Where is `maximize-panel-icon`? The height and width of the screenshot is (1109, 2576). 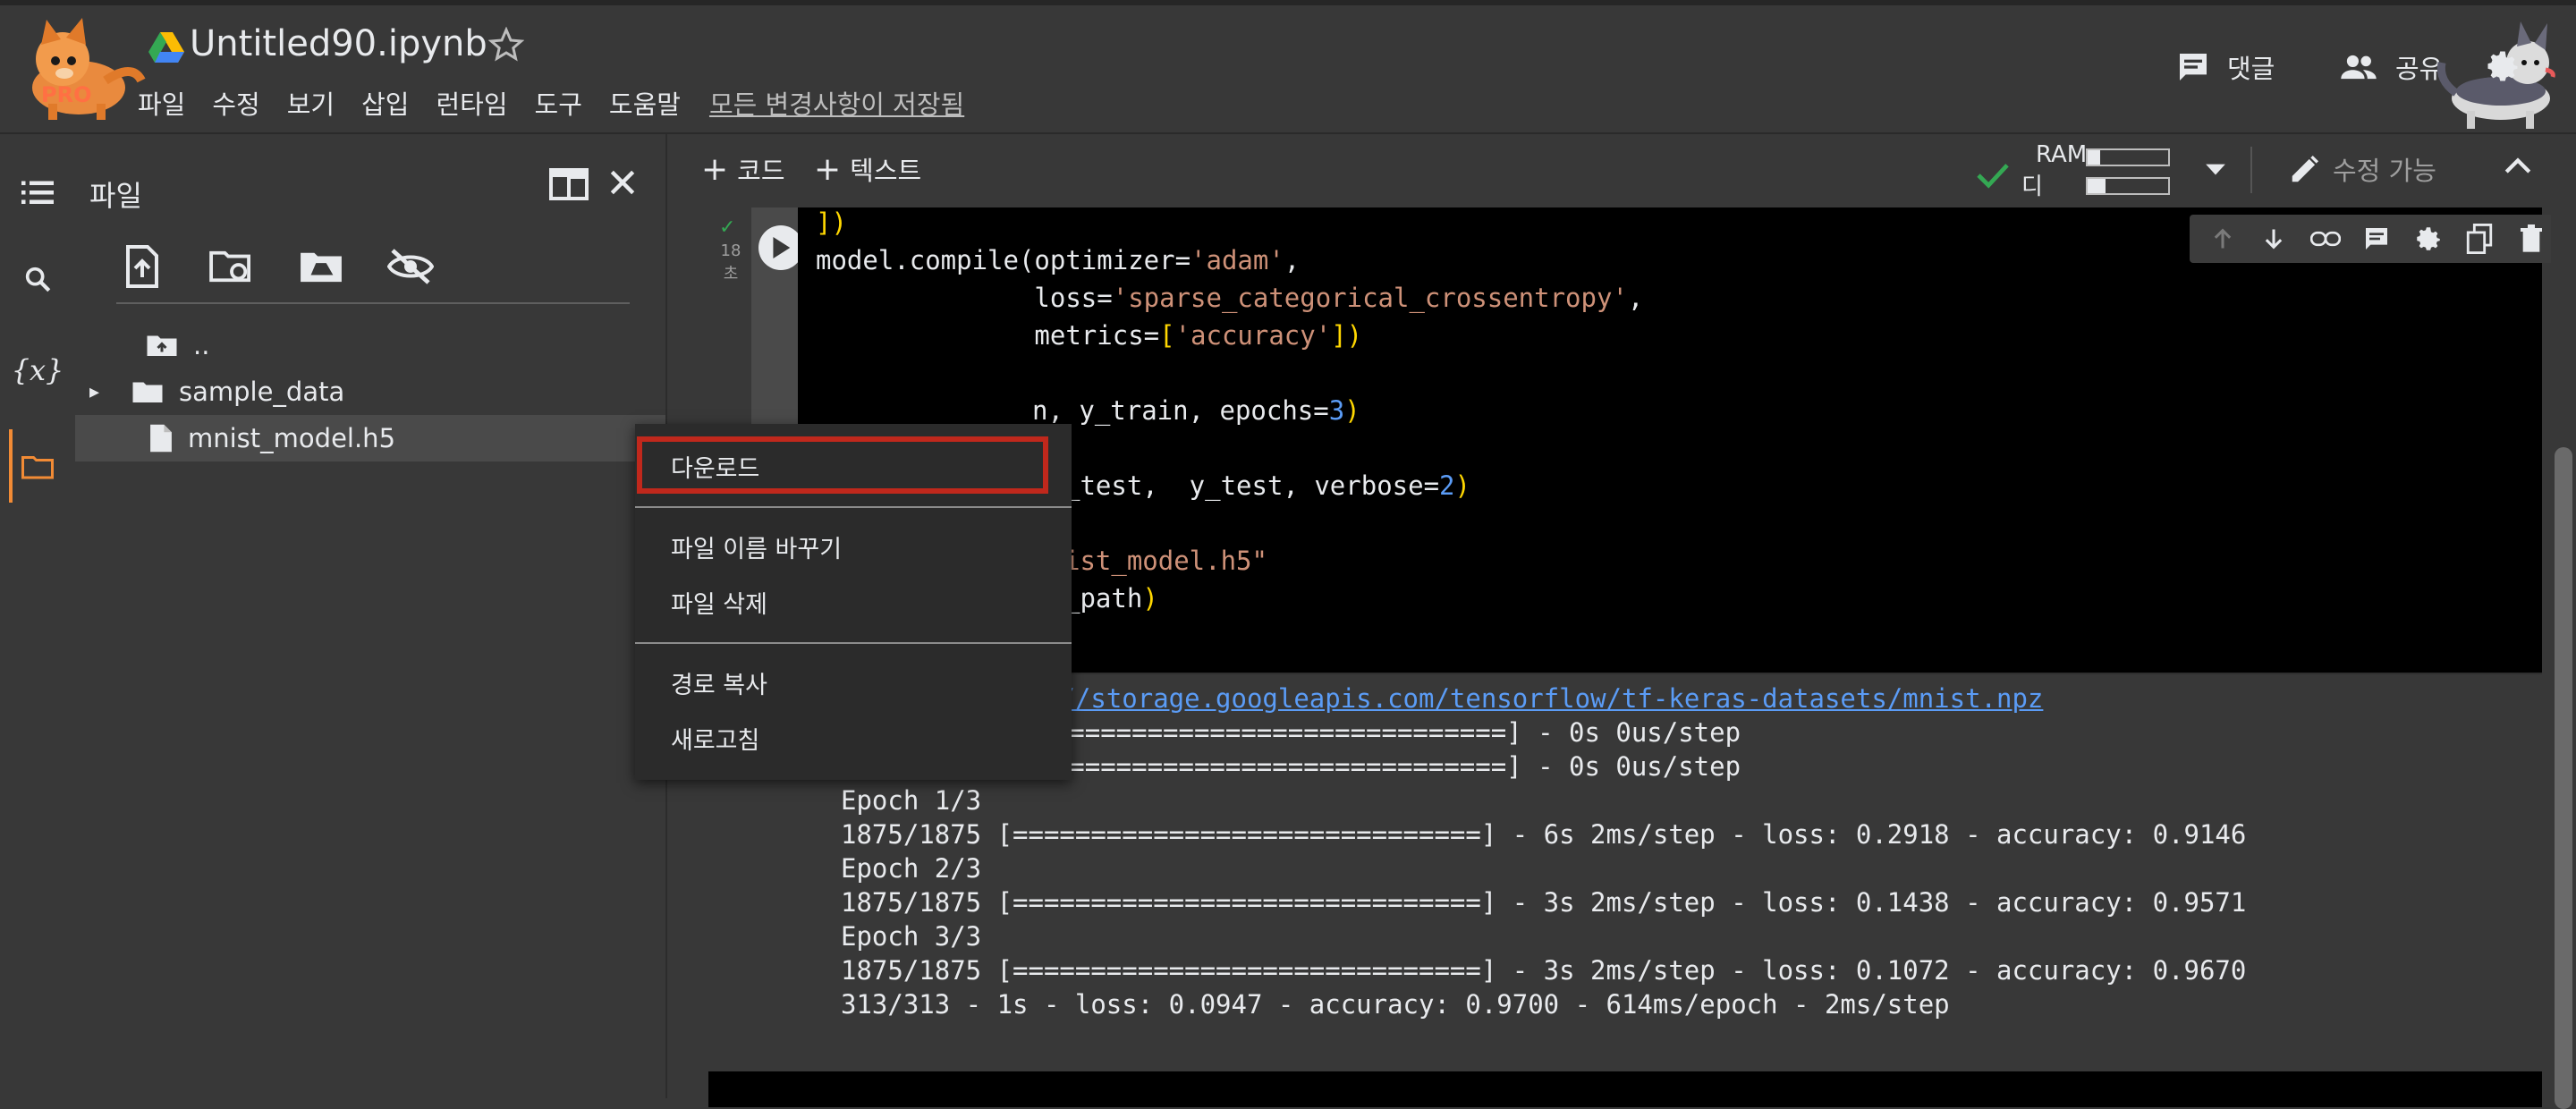 maximize-panel-icon is located at coordinates (569, 184).